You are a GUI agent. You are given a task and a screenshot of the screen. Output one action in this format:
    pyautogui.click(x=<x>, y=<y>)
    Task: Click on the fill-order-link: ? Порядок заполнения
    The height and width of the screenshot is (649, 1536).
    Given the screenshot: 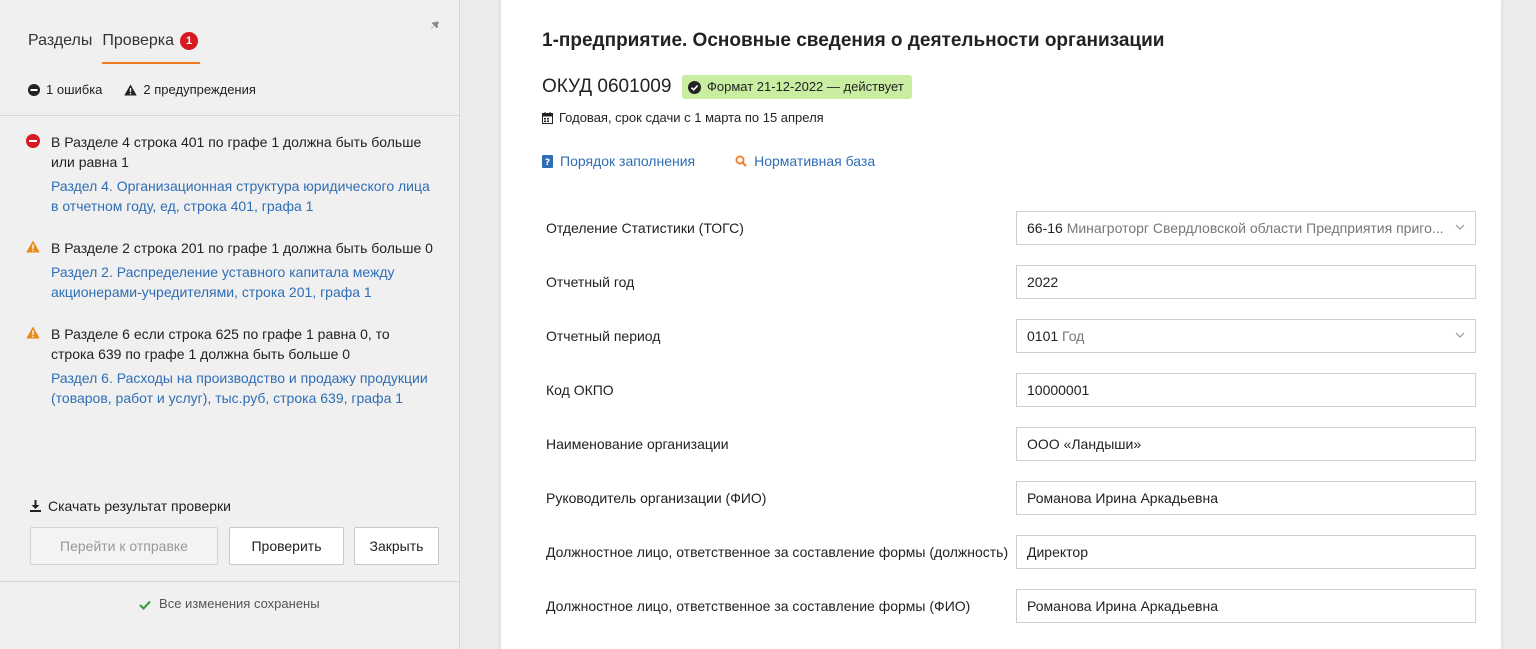 What is the action you would take?
    pyautogui.click(x=618, y=161)
    